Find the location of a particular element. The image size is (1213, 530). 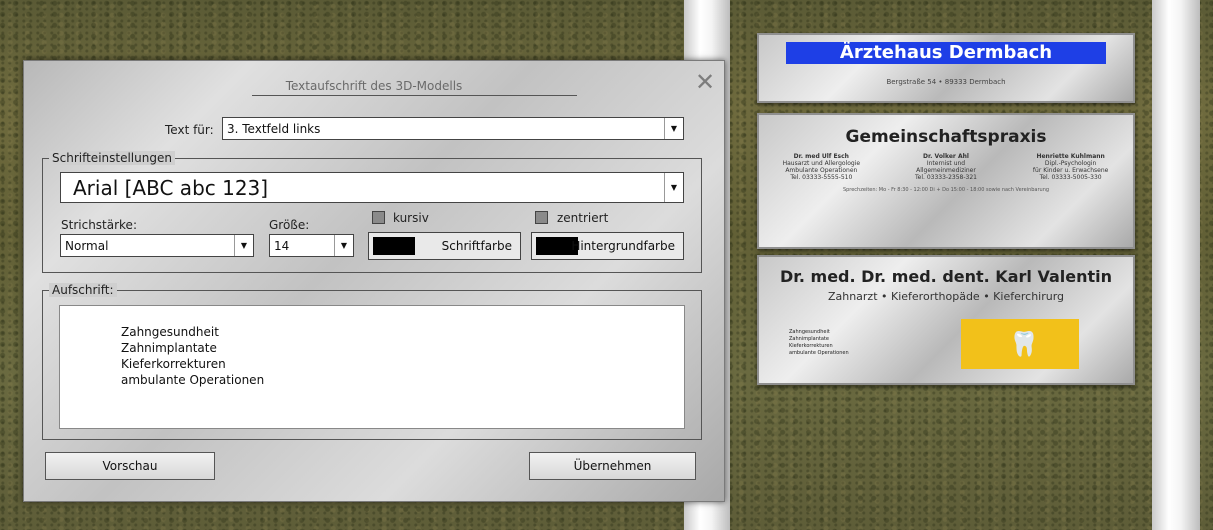

background-color-label: Hintergrundfarbe is located at coordinates (623, 246).